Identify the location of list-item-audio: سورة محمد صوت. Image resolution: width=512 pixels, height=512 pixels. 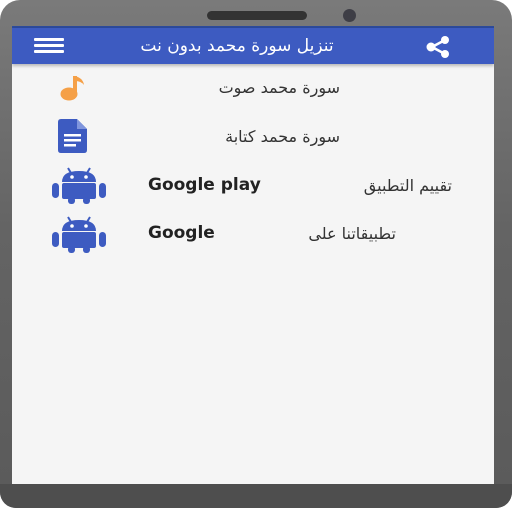
(253, 90).